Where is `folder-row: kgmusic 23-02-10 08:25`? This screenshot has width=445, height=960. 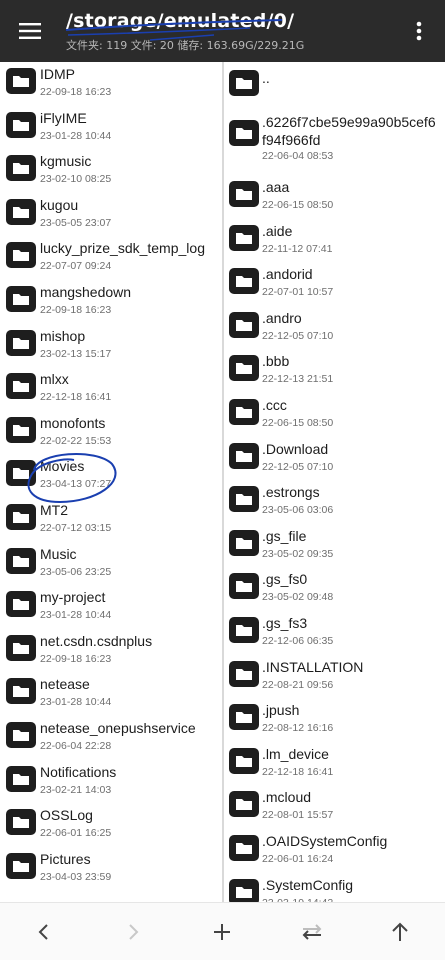 folder-row: kgmusic 23-02-10 08:25 is located at coordinates (111, 168).